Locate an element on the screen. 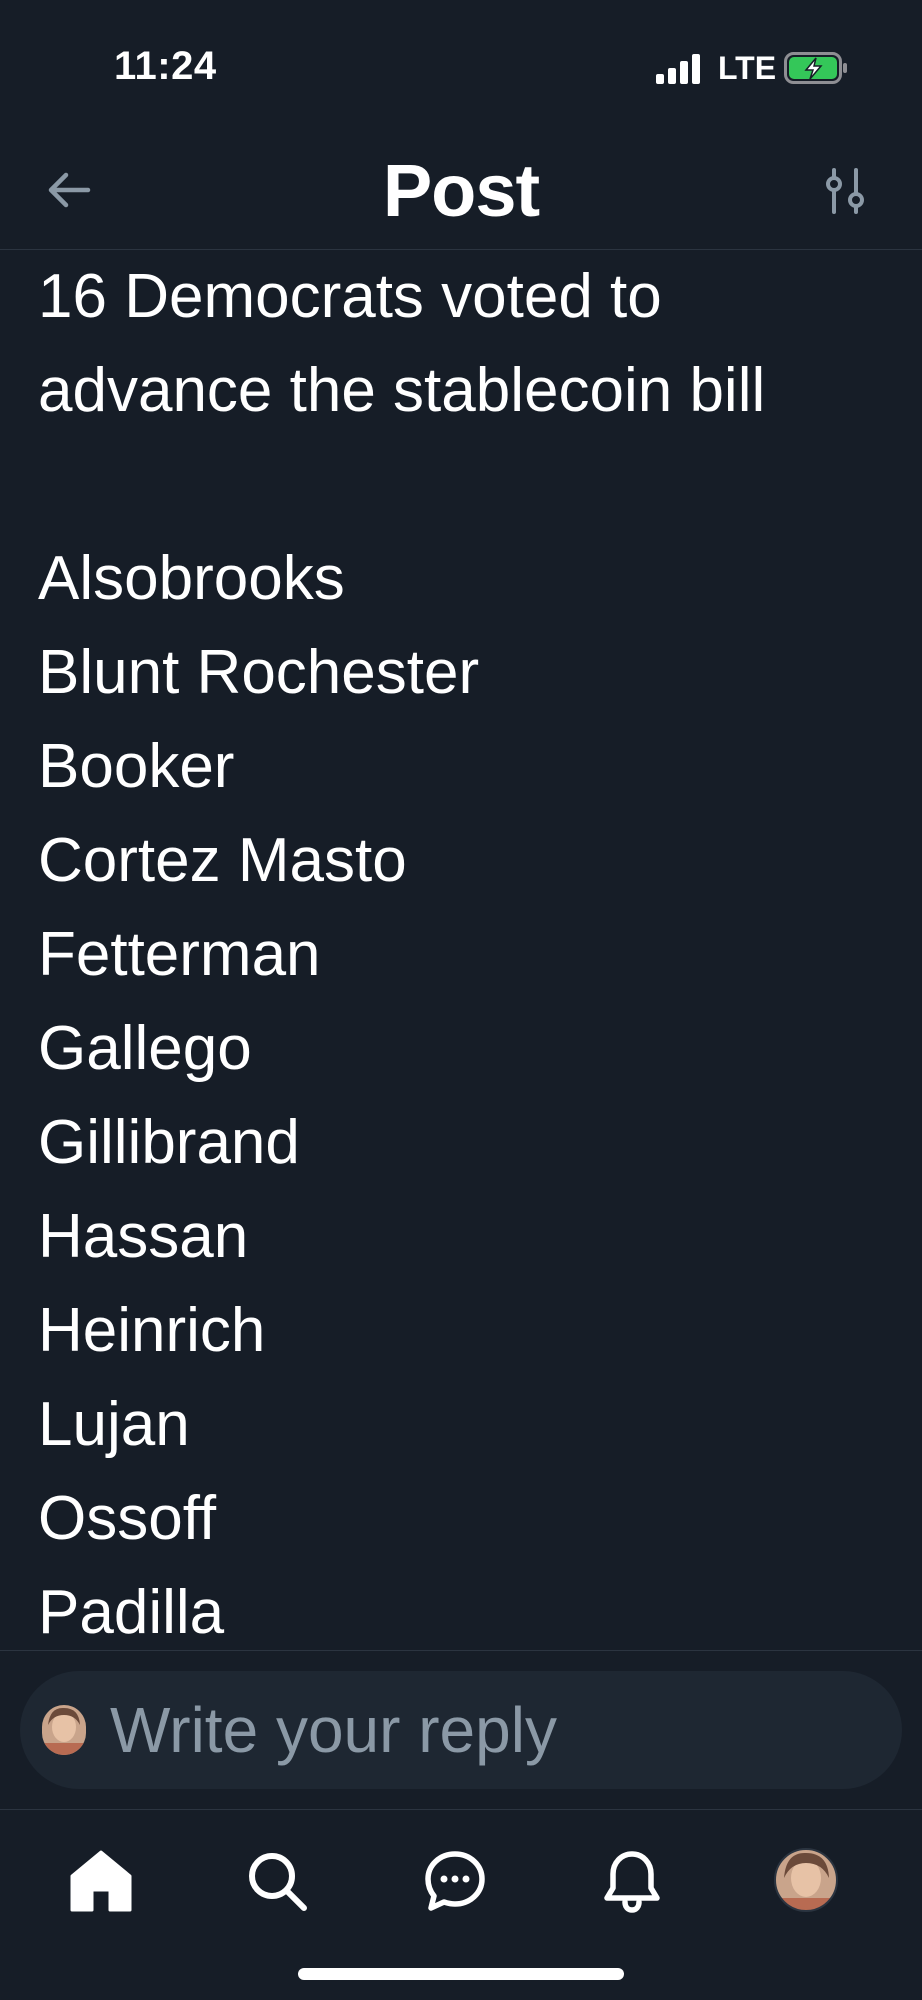 The width and height of the screenshot is (922, 2000). status-time: 11:24 is located at coordinates (165, 66).